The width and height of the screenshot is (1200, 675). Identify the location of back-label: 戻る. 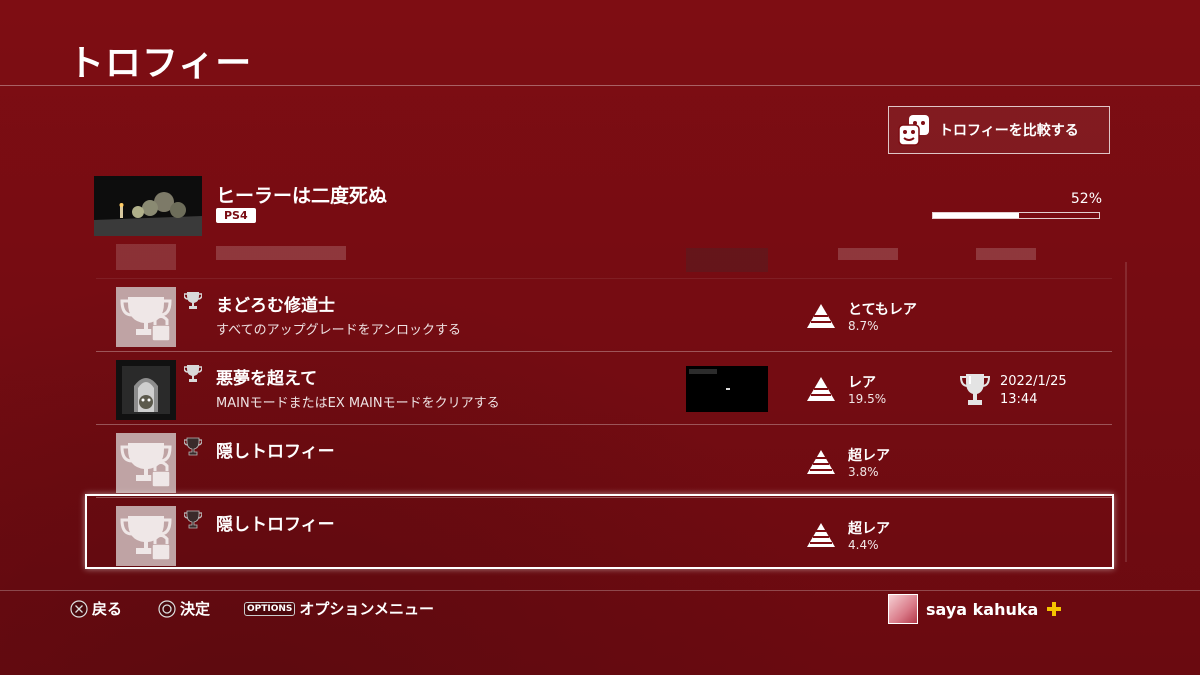
(107, 609).